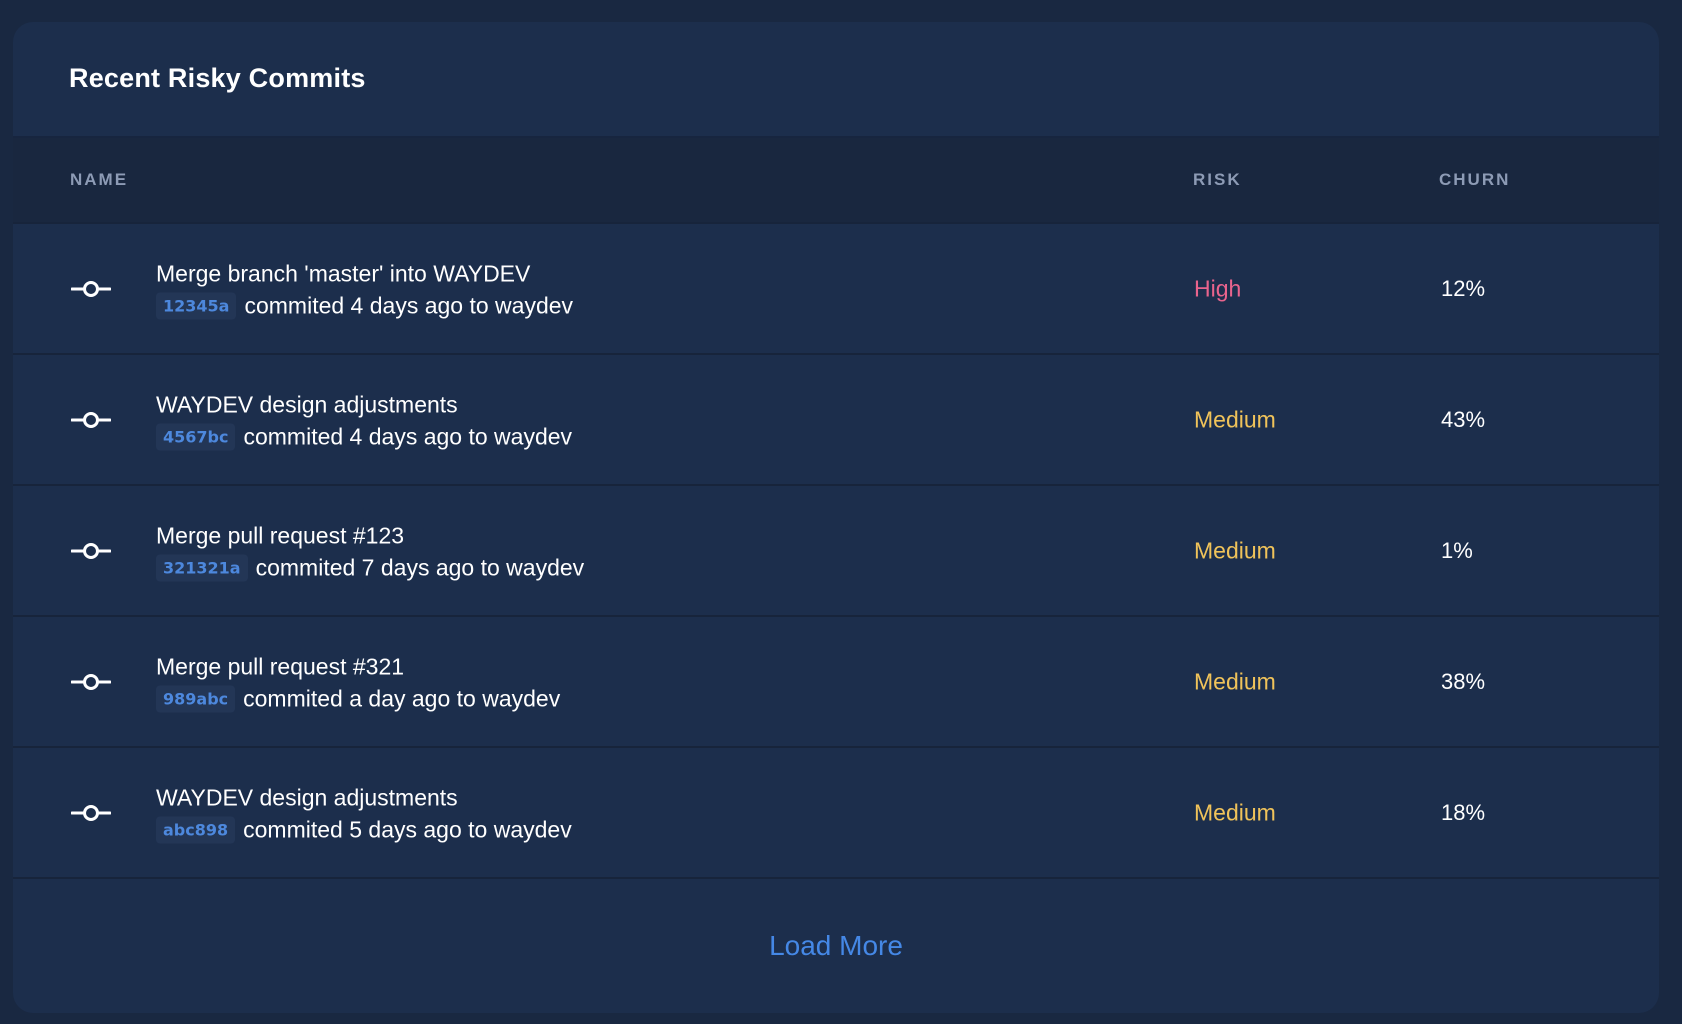 This screenshot has height=1024, width=1682. What do you see at coordinates (1457, 550) in the screenshot?
I see `churn-value: 1%` at bounding box center [1457, 550].